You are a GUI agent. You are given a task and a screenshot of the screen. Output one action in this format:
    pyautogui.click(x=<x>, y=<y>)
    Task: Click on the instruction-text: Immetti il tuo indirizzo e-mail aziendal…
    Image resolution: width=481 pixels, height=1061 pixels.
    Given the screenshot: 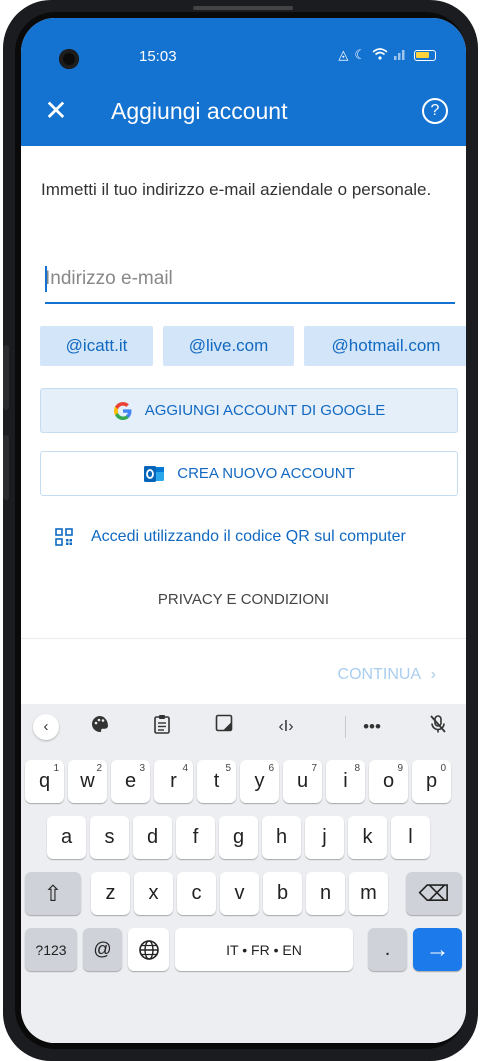 What is the action you would take?
    pyautogui.click(x=236, y=189)
    